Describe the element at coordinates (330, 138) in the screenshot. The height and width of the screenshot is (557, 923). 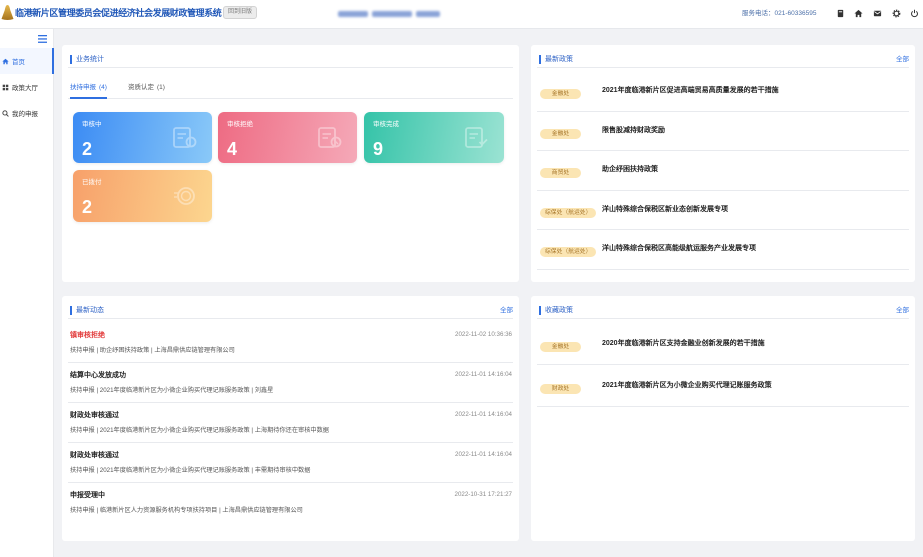
I see `document-reject-icon` at that location.